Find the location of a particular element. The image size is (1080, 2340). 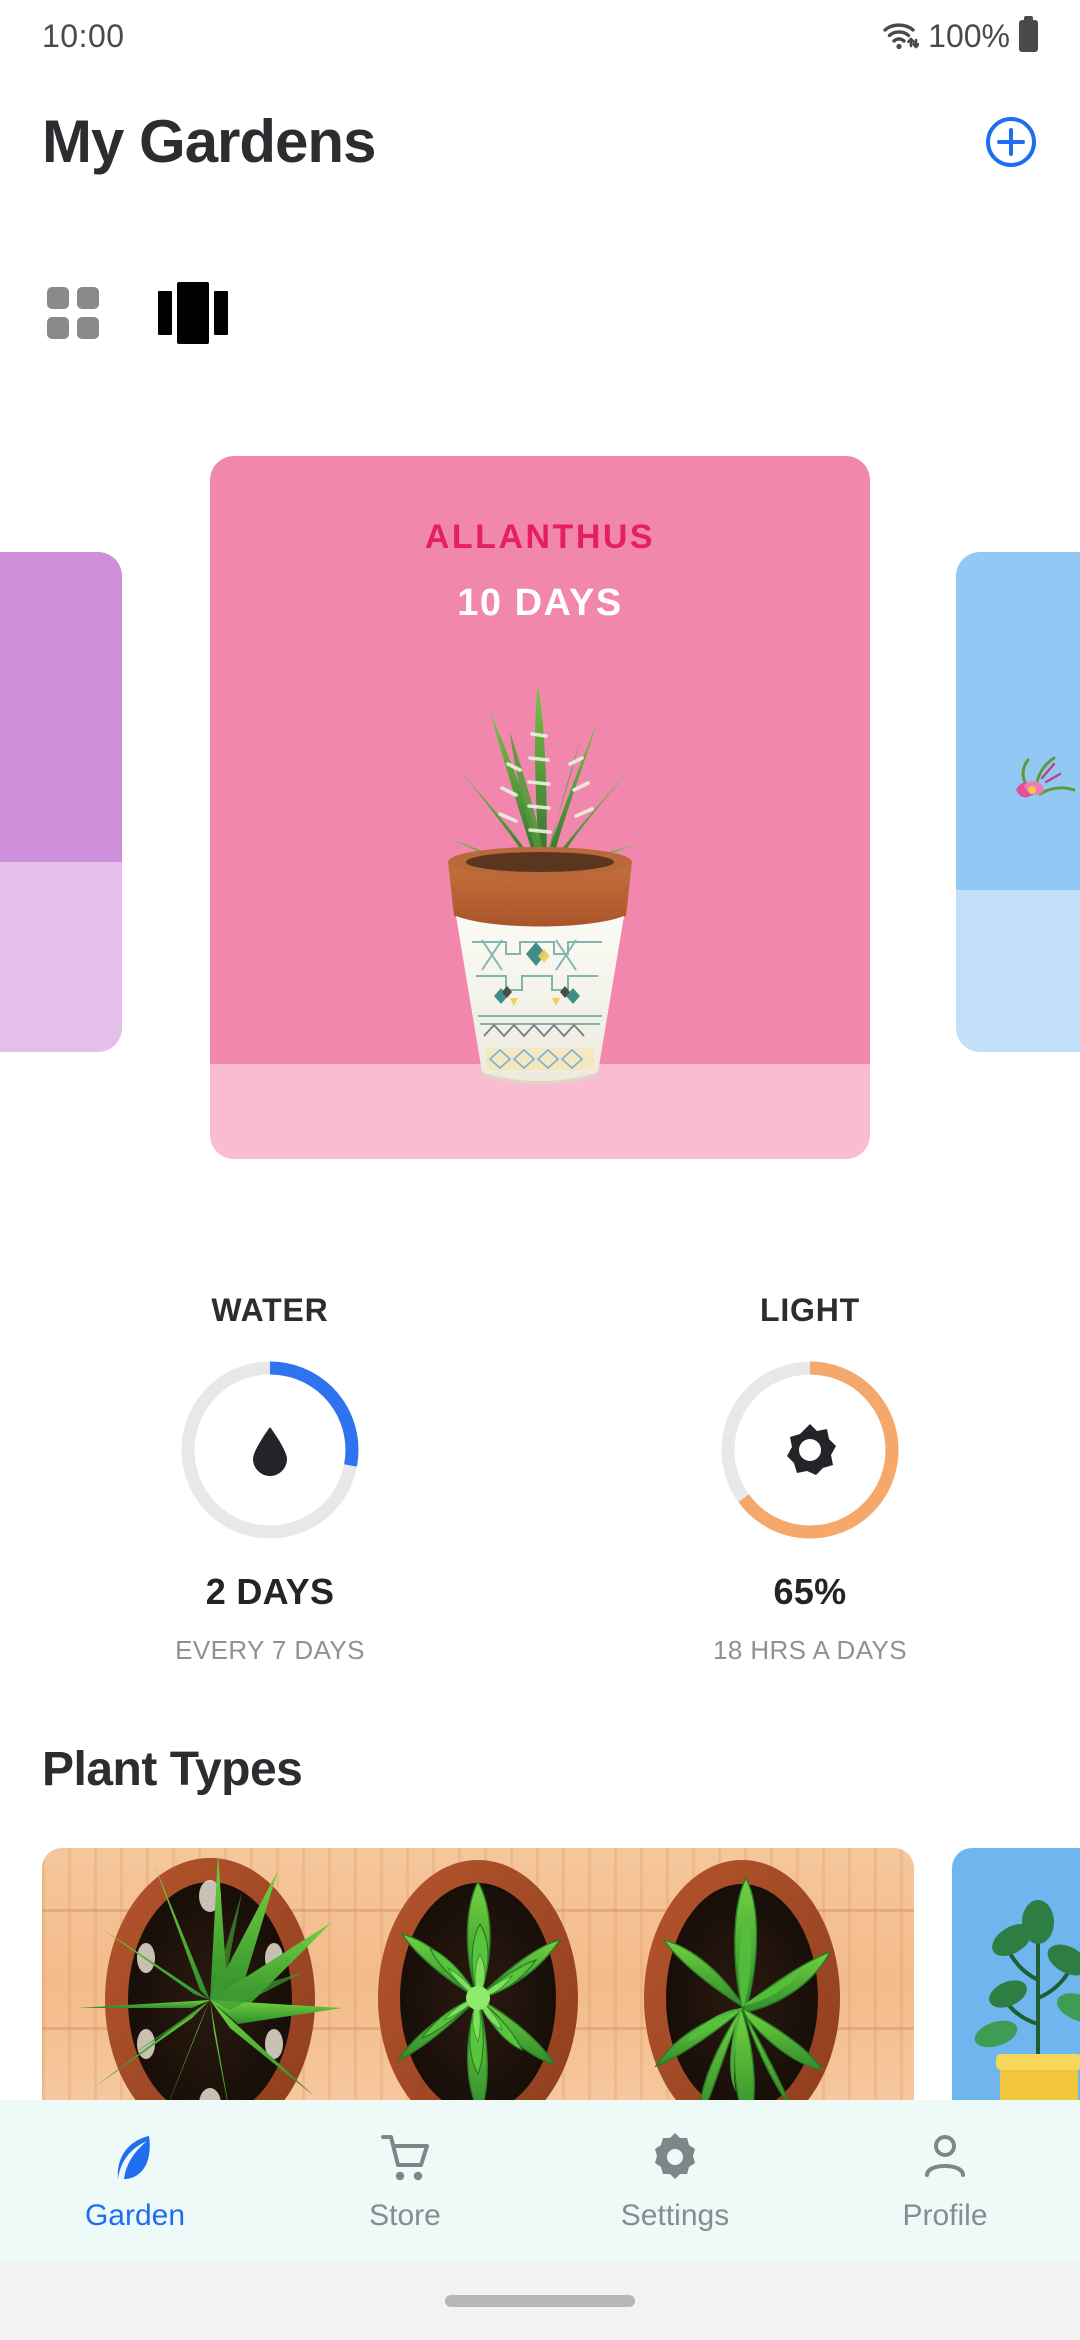

stat-light-label: LIGHT is located at coordinates (810, 1310).